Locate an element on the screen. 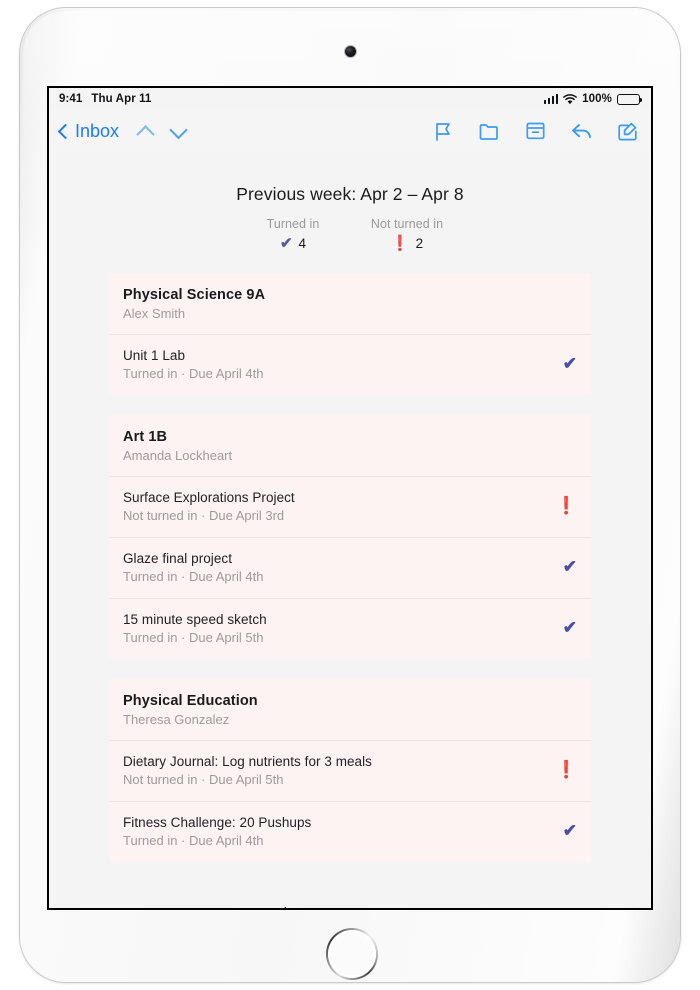  back-to-inbox-label: Inbox is located at coordinates (97, 130).